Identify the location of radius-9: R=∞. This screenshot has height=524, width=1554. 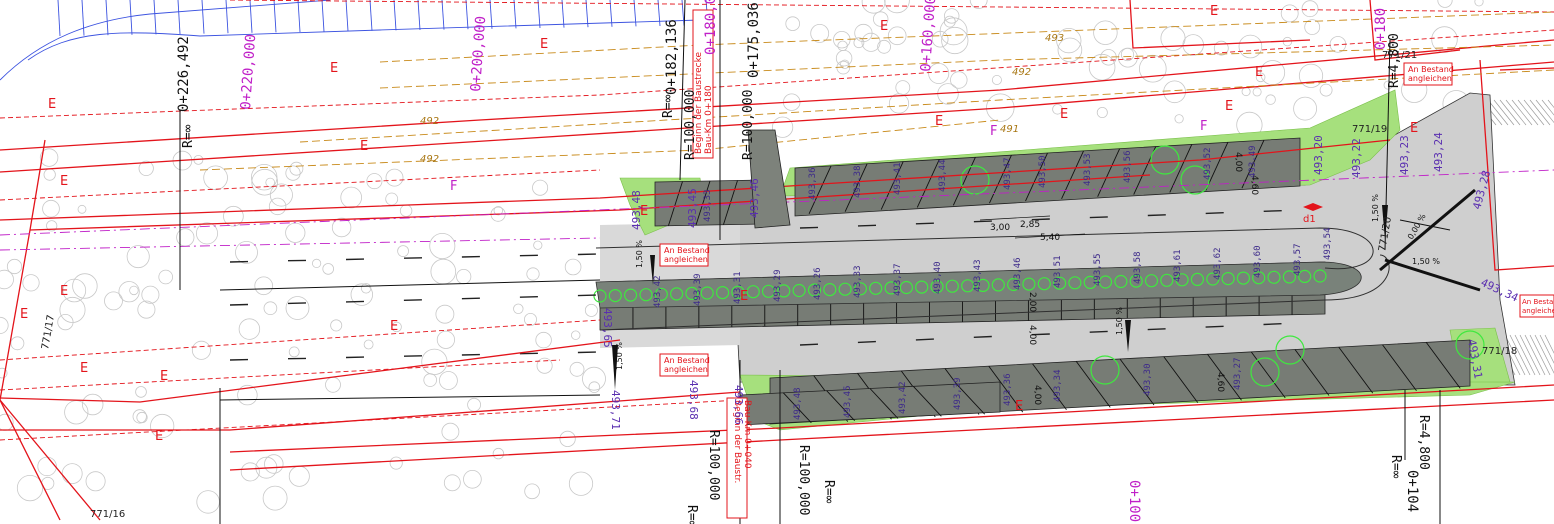
(1395, 467).